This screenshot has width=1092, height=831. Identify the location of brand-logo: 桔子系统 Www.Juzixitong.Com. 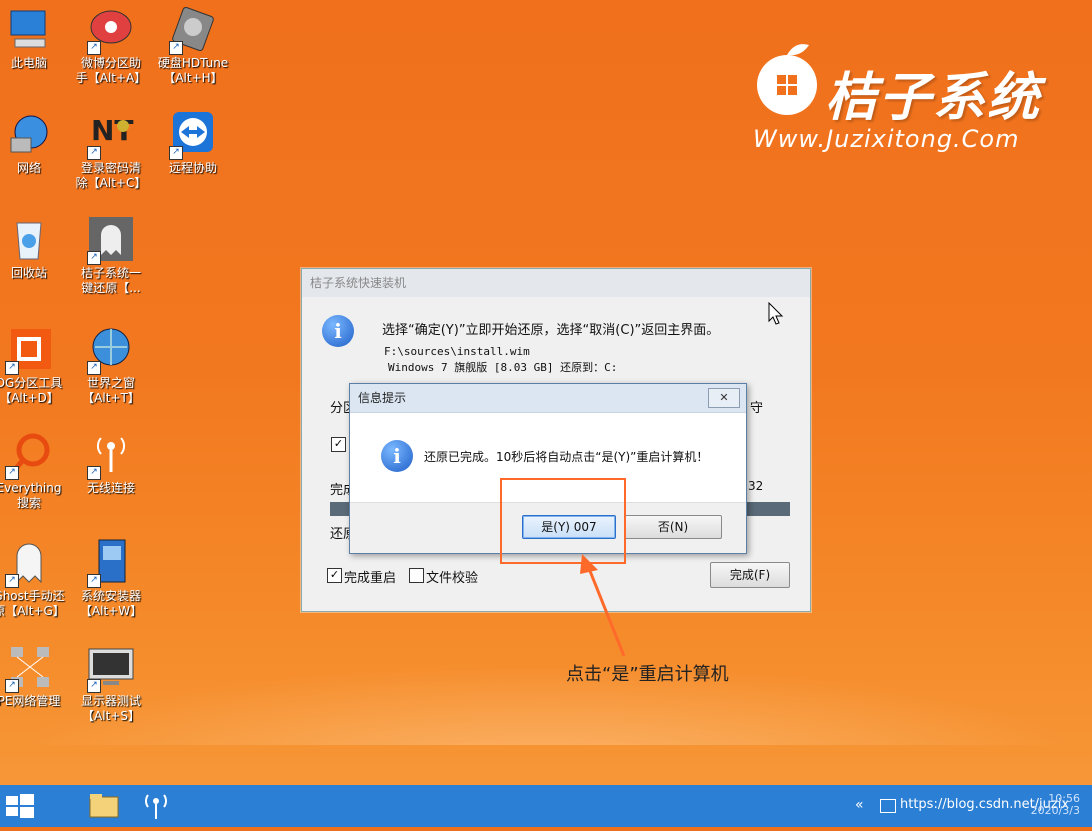
(900, 97).